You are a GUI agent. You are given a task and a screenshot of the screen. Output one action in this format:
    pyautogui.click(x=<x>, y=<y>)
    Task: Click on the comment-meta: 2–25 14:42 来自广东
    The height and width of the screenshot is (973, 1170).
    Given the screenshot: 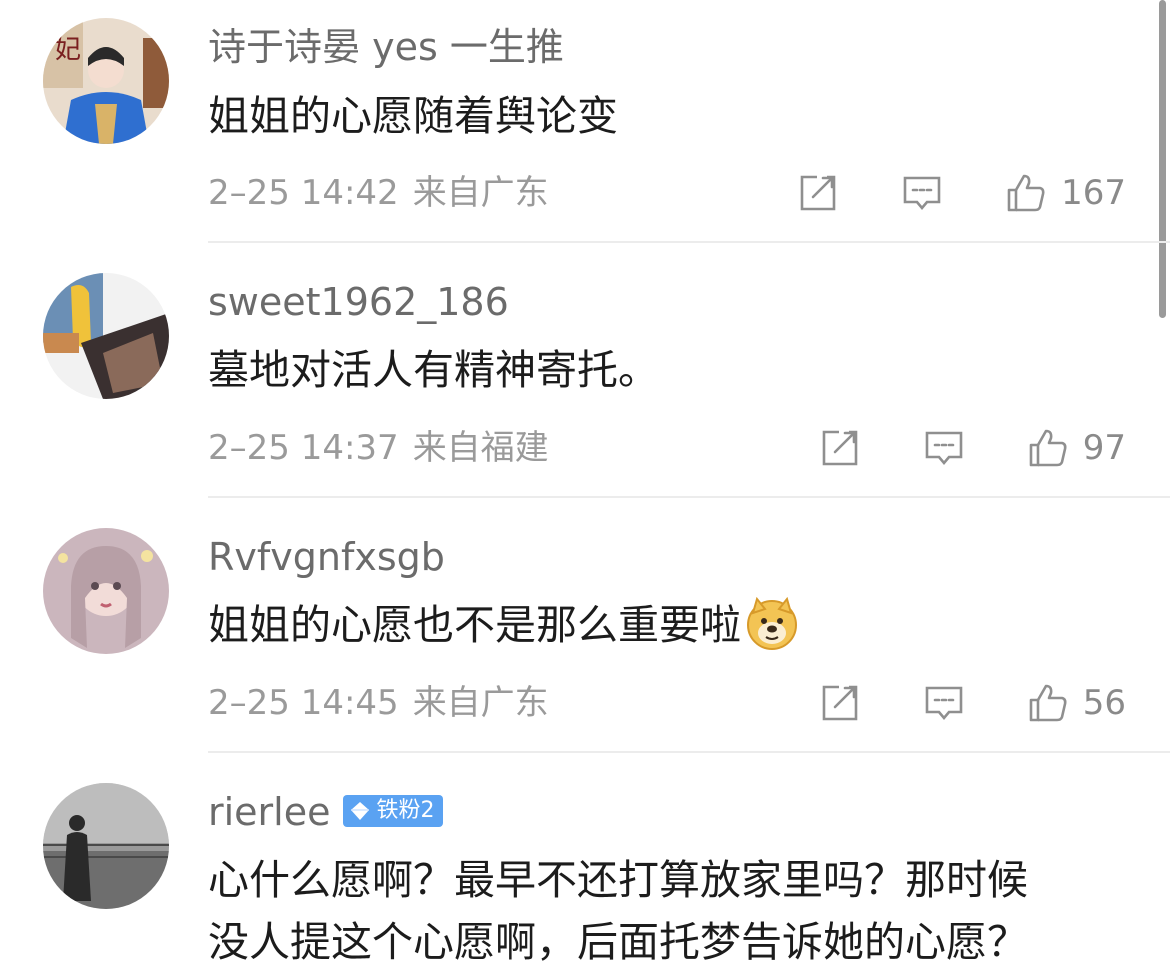 What is the action you would take?
    pyautogui.click(x=378, y=193)
    